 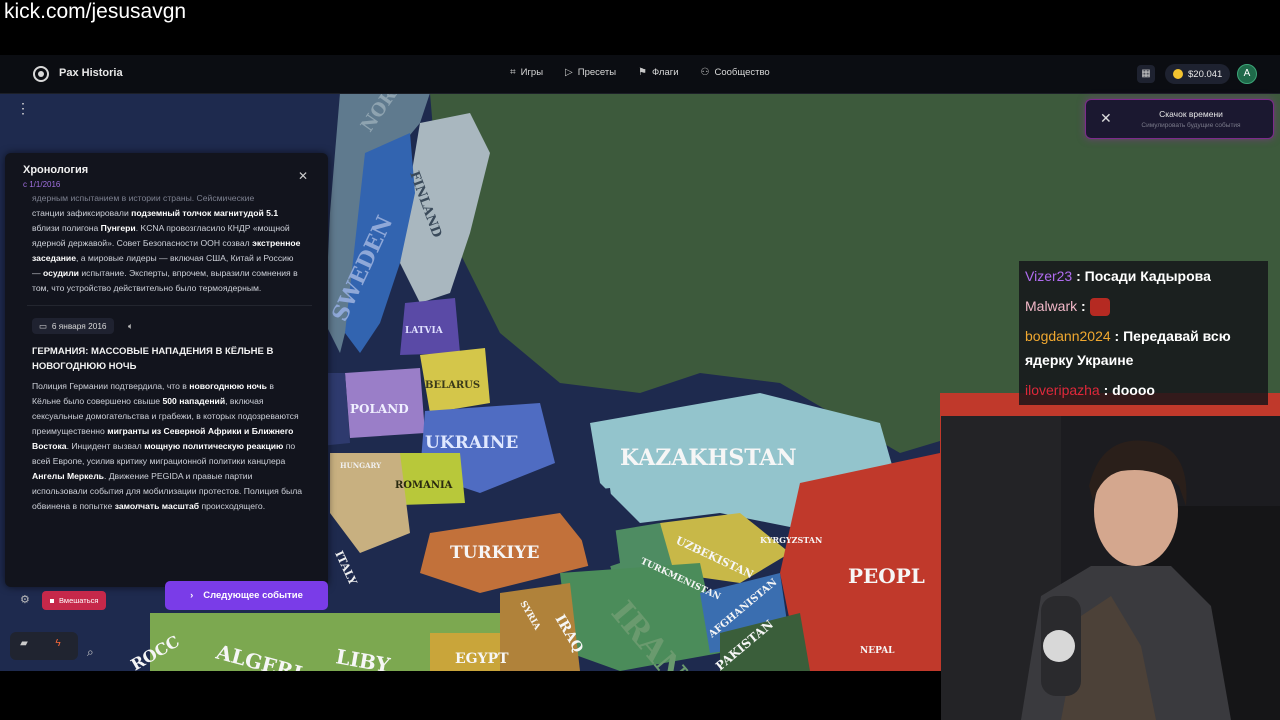 I want to click on chat-text: : doooo, so click(x=1129, y=390).